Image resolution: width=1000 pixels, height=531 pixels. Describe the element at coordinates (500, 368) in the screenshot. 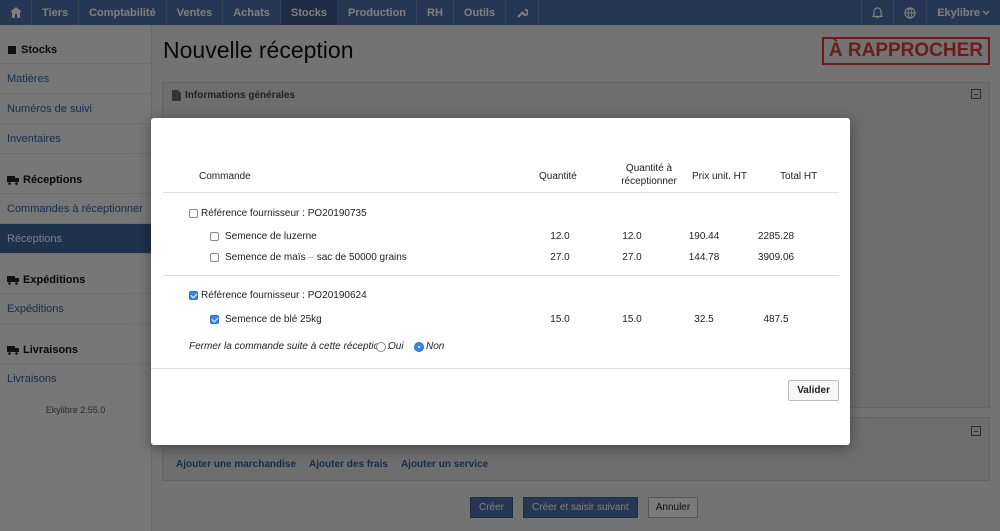

I see `modal-footer-divider` at that location.